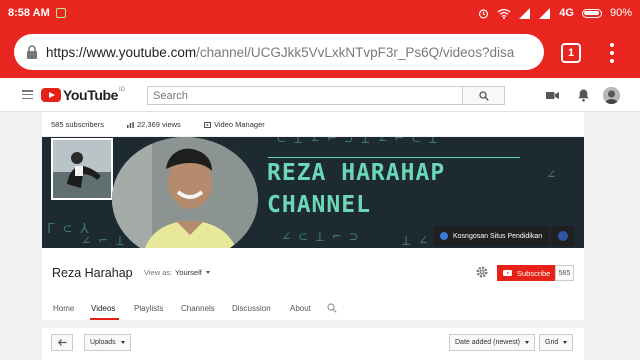 This screenshot has height=360, width=640. What do you see at coordinates (158, 272) in the screenshot?
I see `view-as-label: View as:` at bounding box center [158, 272].